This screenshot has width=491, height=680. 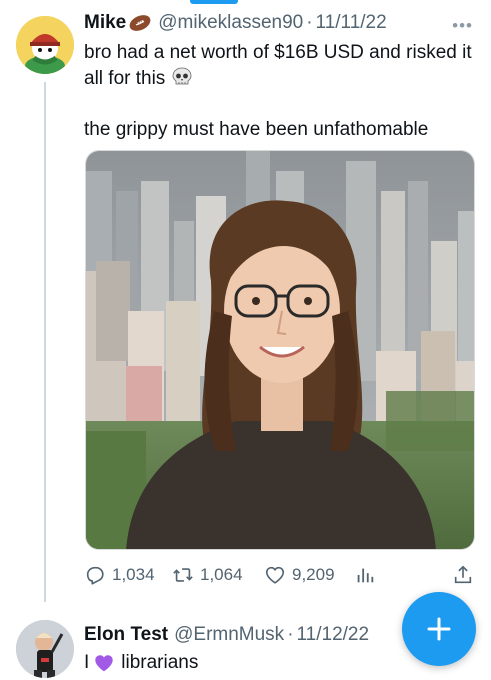 I want to click on tweet-header: Mike @mikeklassen90 · 11/11/22, so click(x=235, y=23).